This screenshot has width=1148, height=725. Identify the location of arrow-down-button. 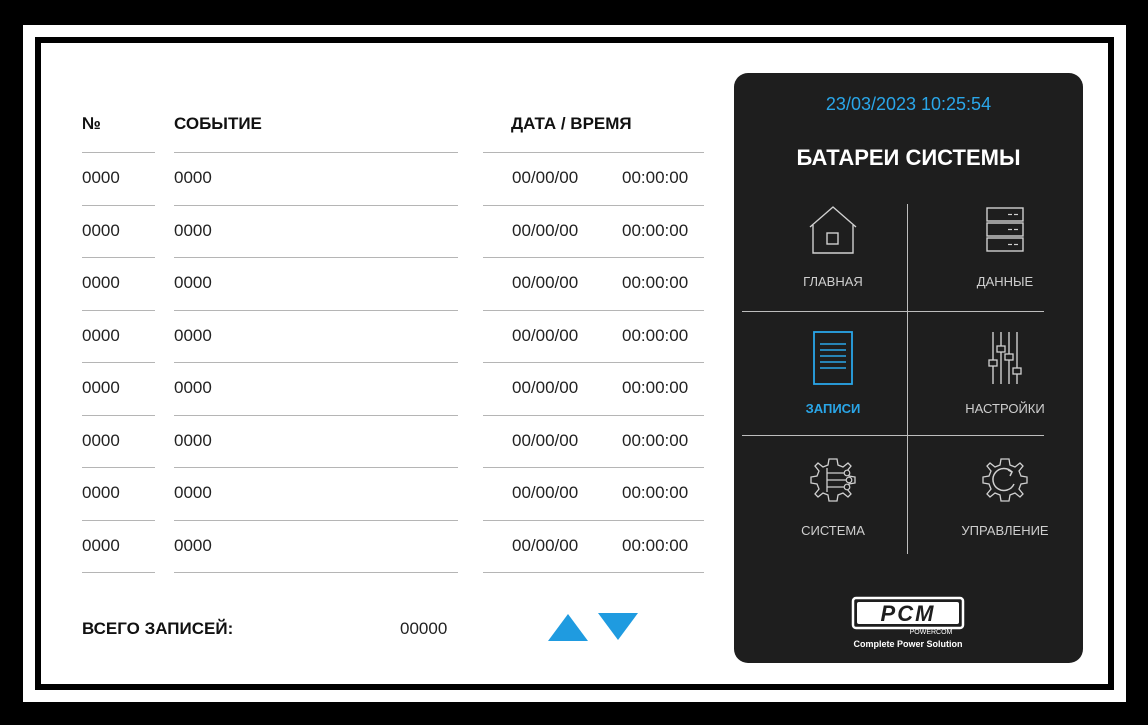
(618, 627).